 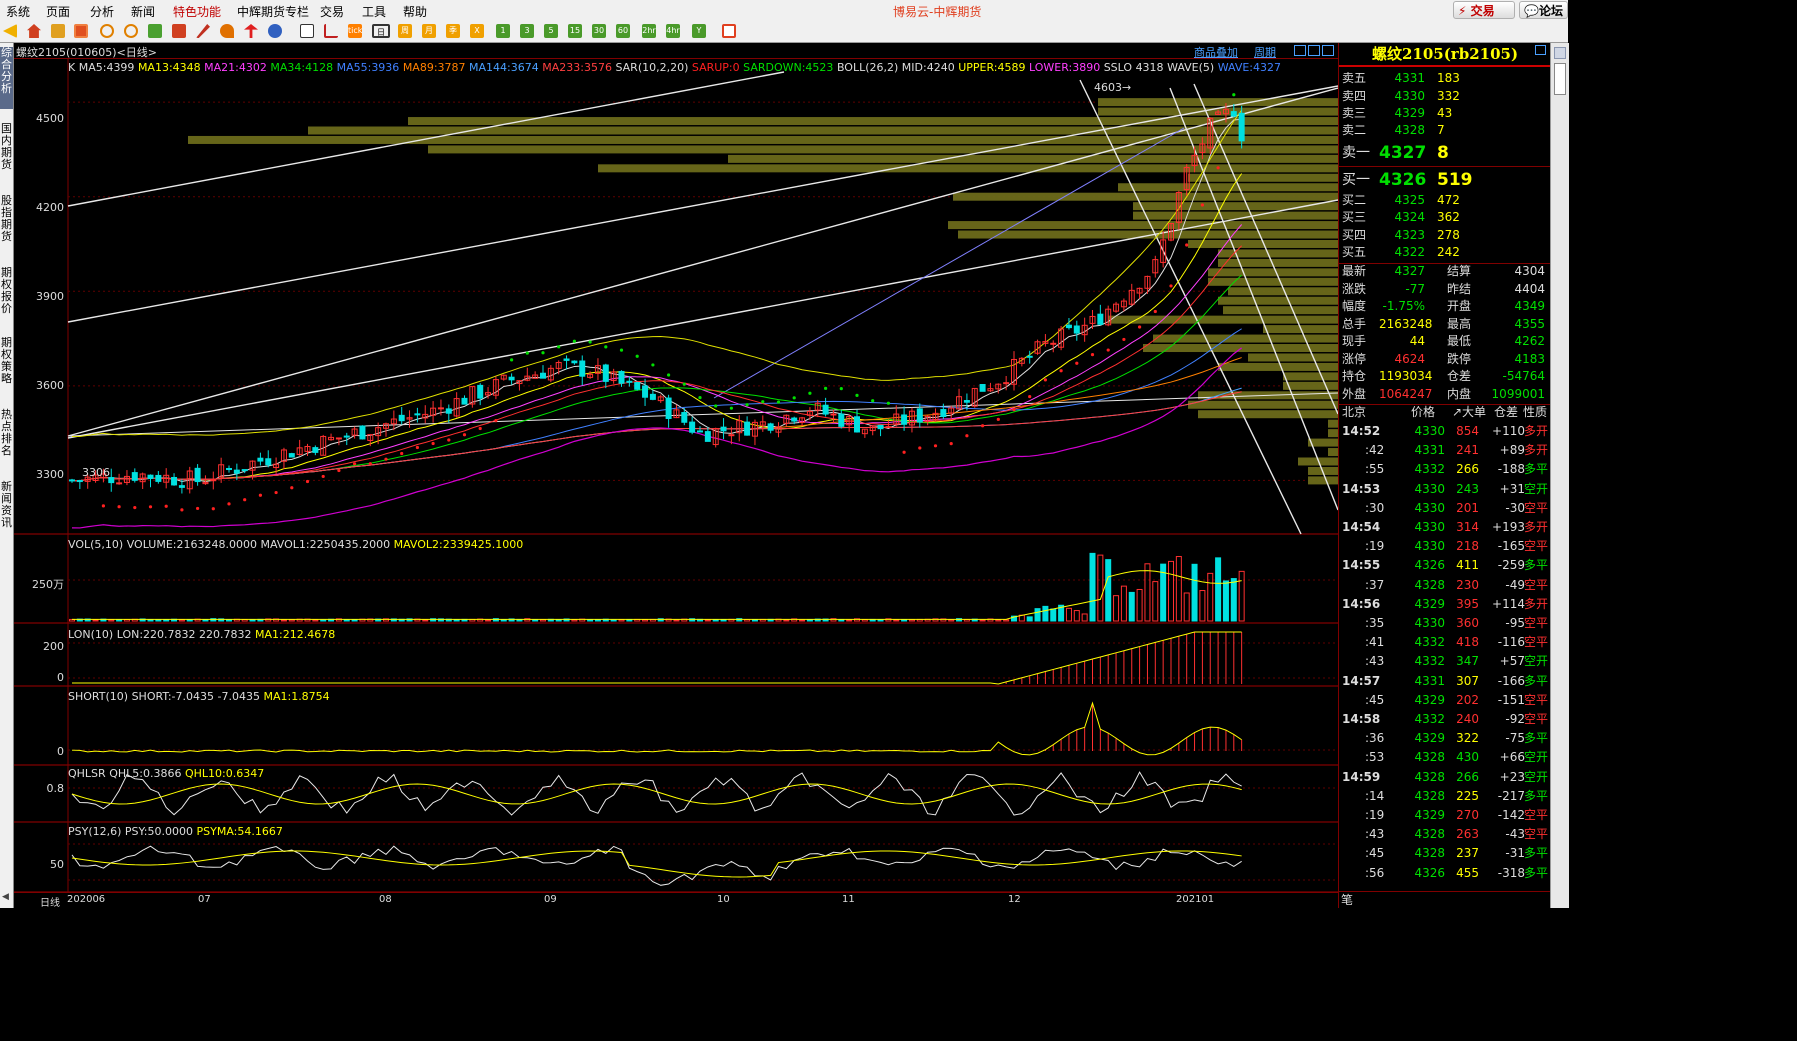 I want to click on marker-icon, so click(x=251, y=31).